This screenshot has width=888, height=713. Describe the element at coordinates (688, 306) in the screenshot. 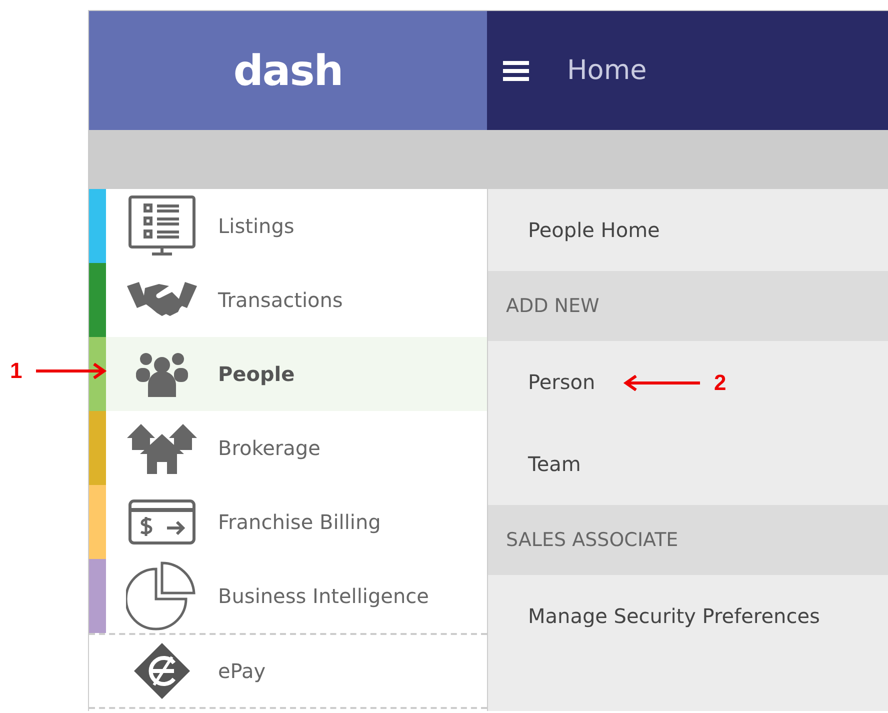

I see `section-header: ADD NEW` at that location.